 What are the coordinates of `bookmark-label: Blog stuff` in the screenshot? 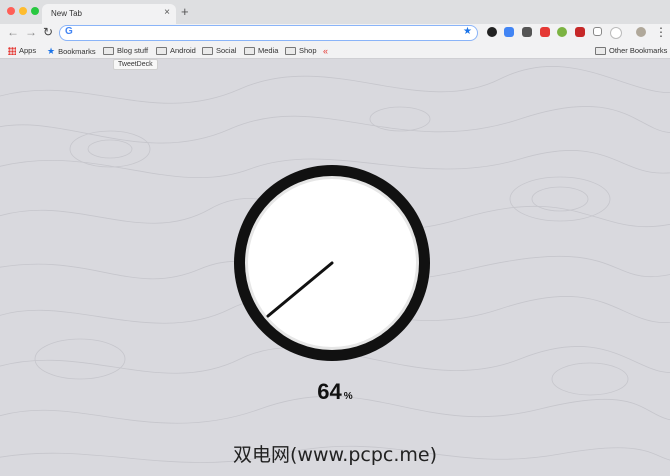 It's located at (133, 50).